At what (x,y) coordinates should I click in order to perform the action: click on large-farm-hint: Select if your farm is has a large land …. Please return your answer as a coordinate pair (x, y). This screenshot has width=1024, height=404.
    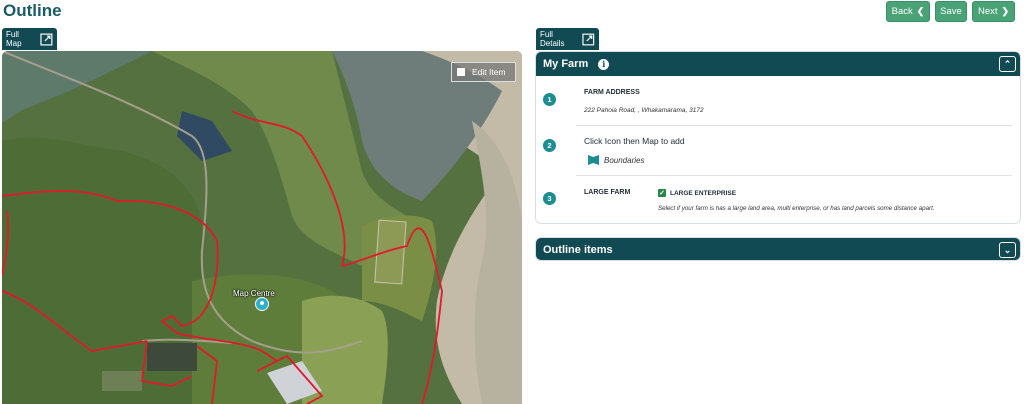
    Looking at the image, I should click on (796, 208).